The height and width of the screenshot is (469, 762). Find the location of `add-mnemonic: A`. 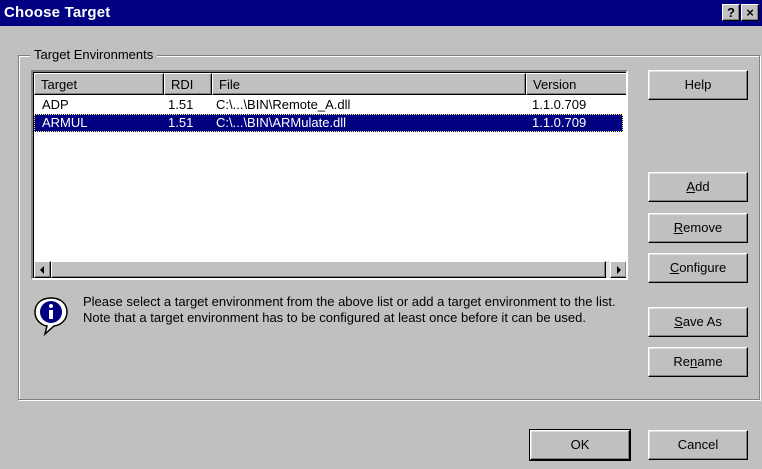

add-mnemonic: A is located at coordinates (691, 186).